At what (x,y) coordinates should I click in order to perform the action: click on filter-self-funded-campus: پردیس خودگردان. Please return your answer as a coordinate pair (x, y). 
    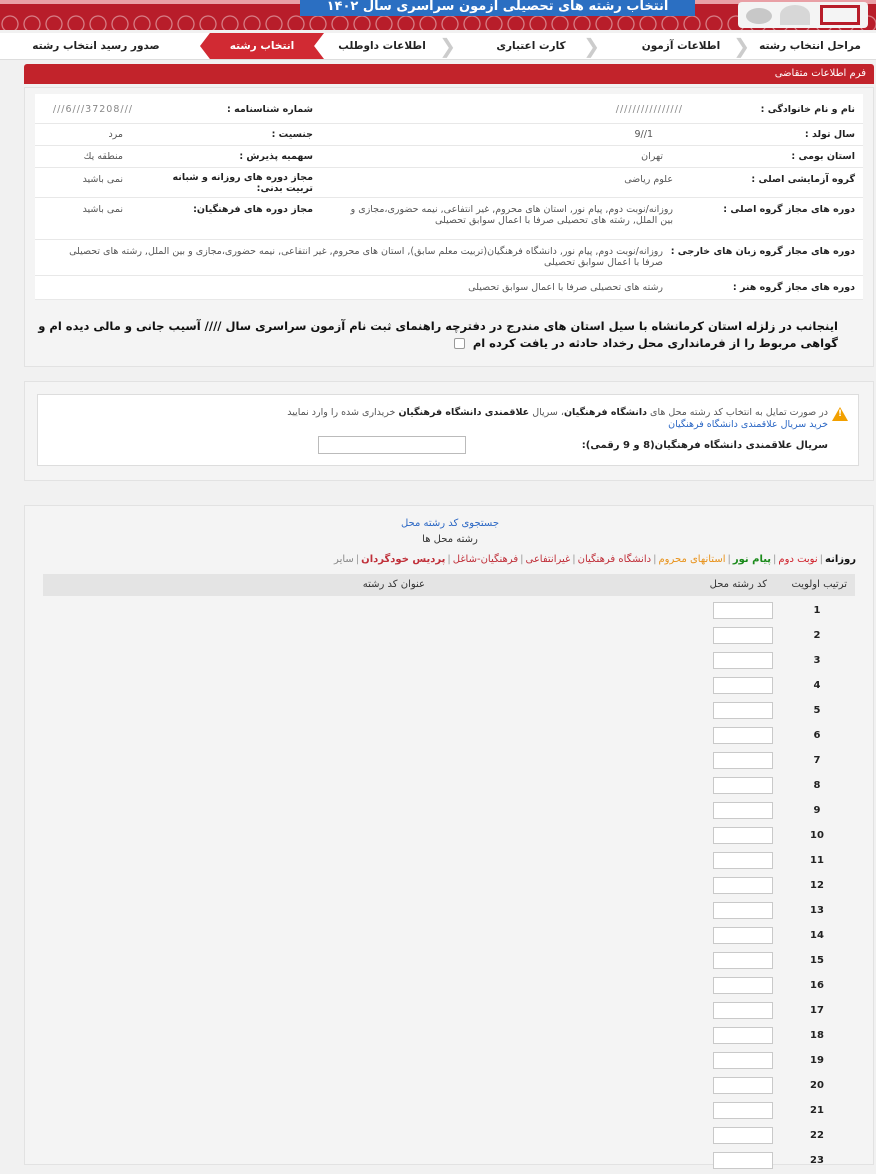
    Looking at the image, I should click on (403, 559).